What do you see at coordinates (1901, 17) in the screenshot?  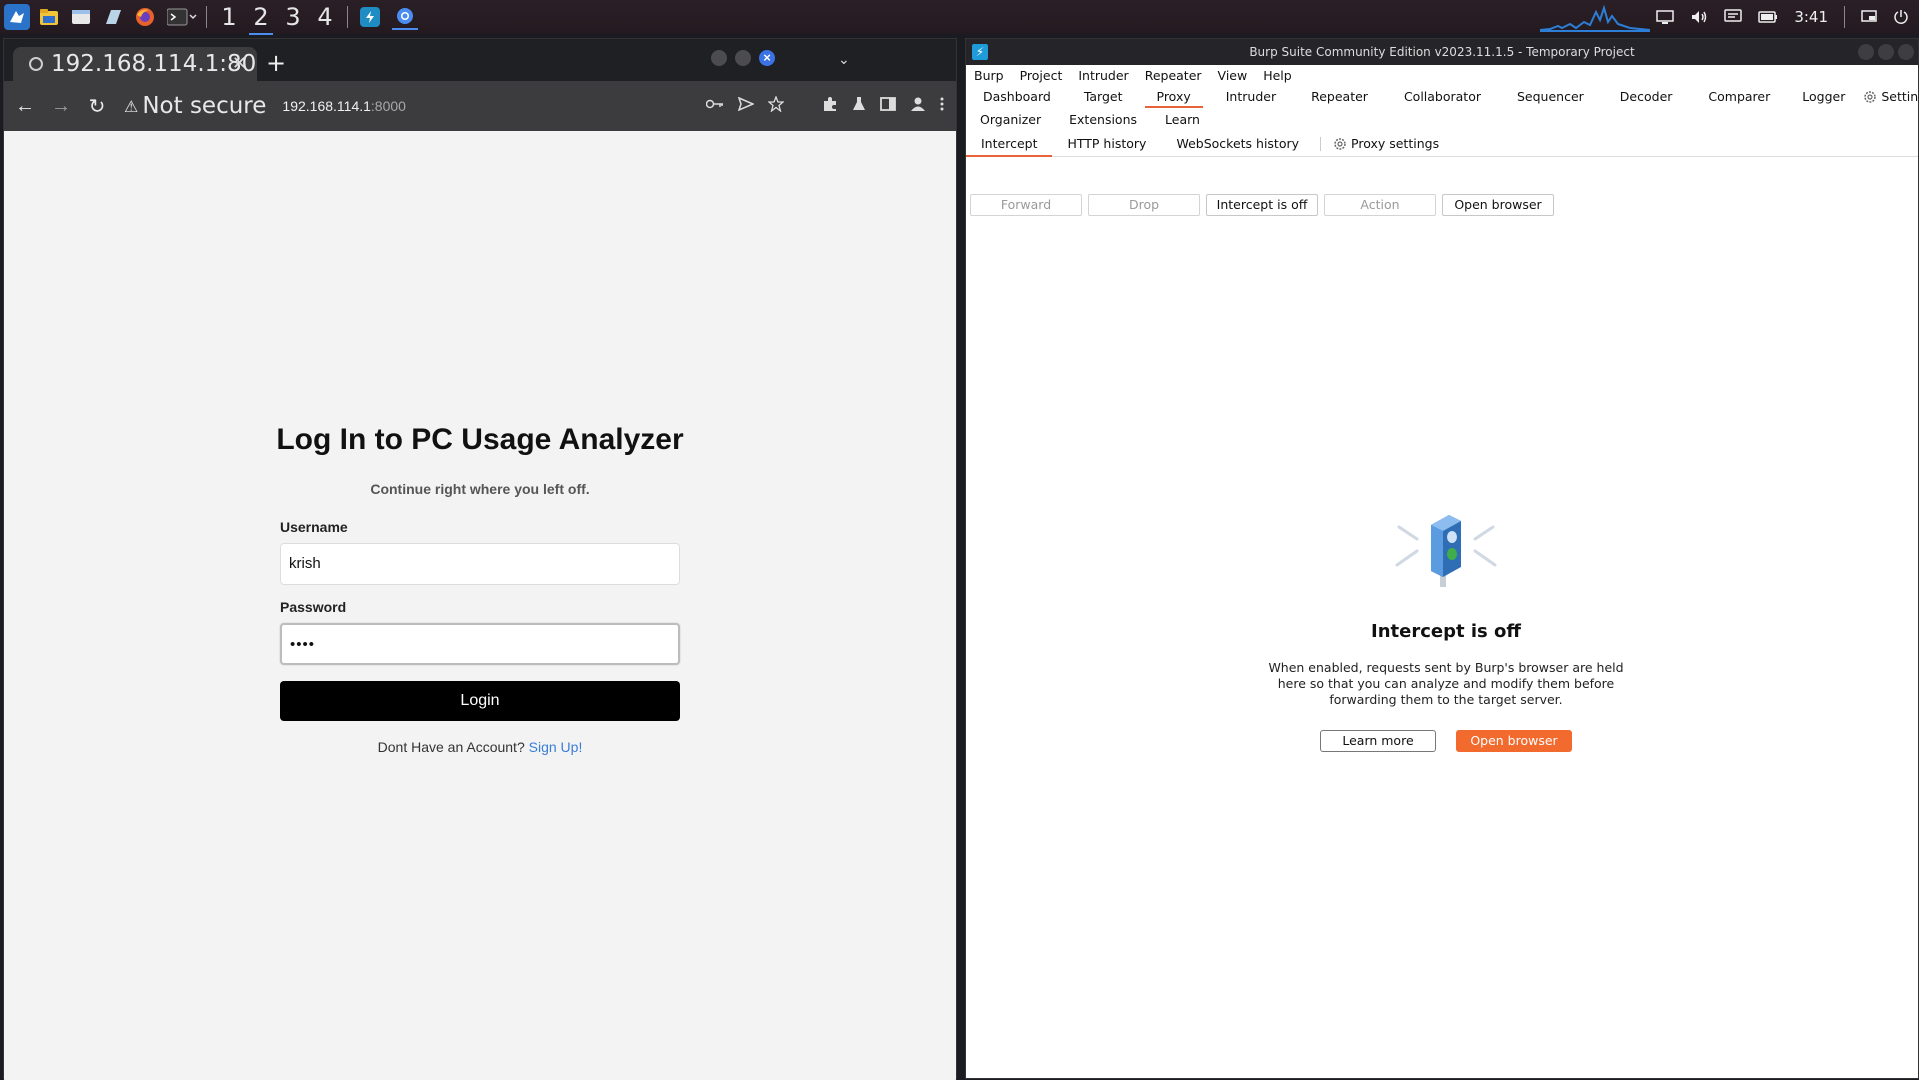 I see `power-icon` at bounding box center [1901, 17].